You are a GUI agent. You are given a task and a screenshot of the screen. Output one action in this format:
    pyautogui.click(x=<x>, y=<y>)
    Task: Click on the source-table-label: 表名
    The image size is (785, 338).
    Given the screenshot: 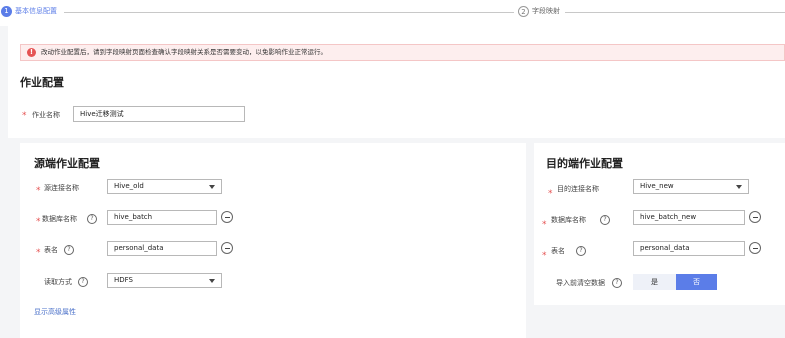 What is the action you would take?
    pyautogui.click(x=51, y=250)
    